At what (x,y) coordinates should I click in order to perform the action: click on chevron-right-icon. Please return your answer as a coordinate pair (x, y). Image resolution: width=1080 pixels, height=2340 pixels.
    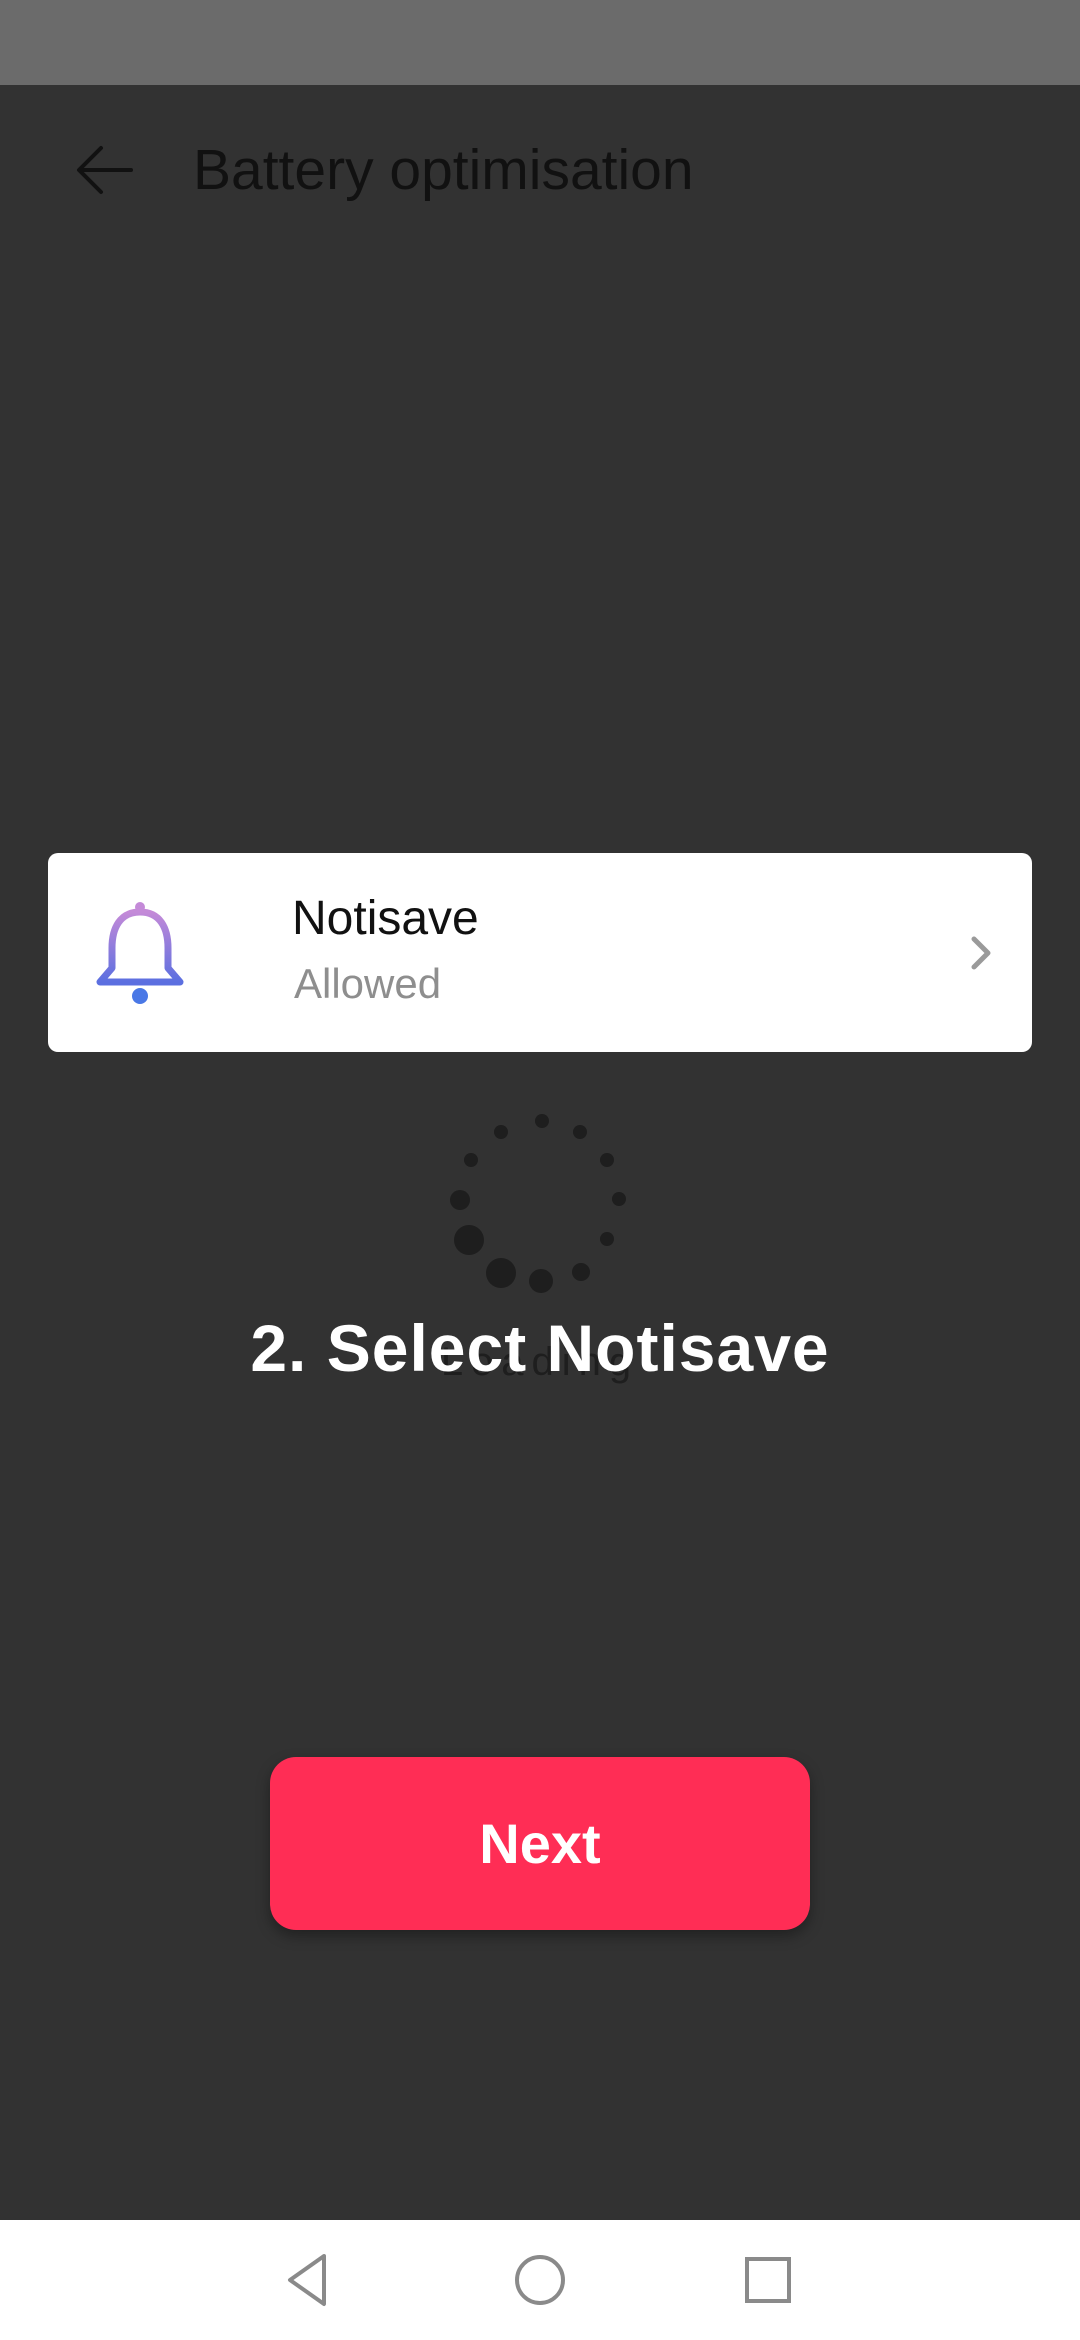
    Looking at the image, I should click on (981, 953).